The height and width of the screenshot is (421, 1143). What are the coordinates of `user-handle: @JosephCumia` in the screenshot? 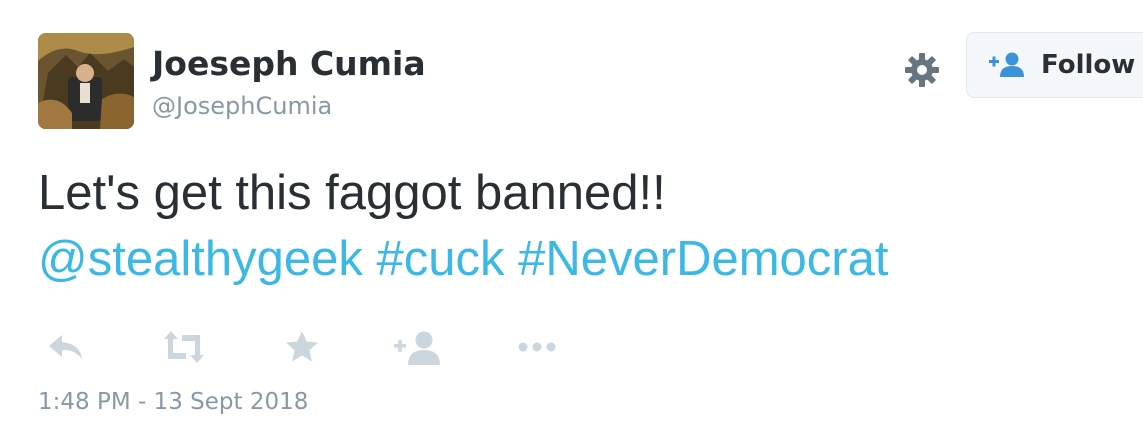 It's located at (242, 106).